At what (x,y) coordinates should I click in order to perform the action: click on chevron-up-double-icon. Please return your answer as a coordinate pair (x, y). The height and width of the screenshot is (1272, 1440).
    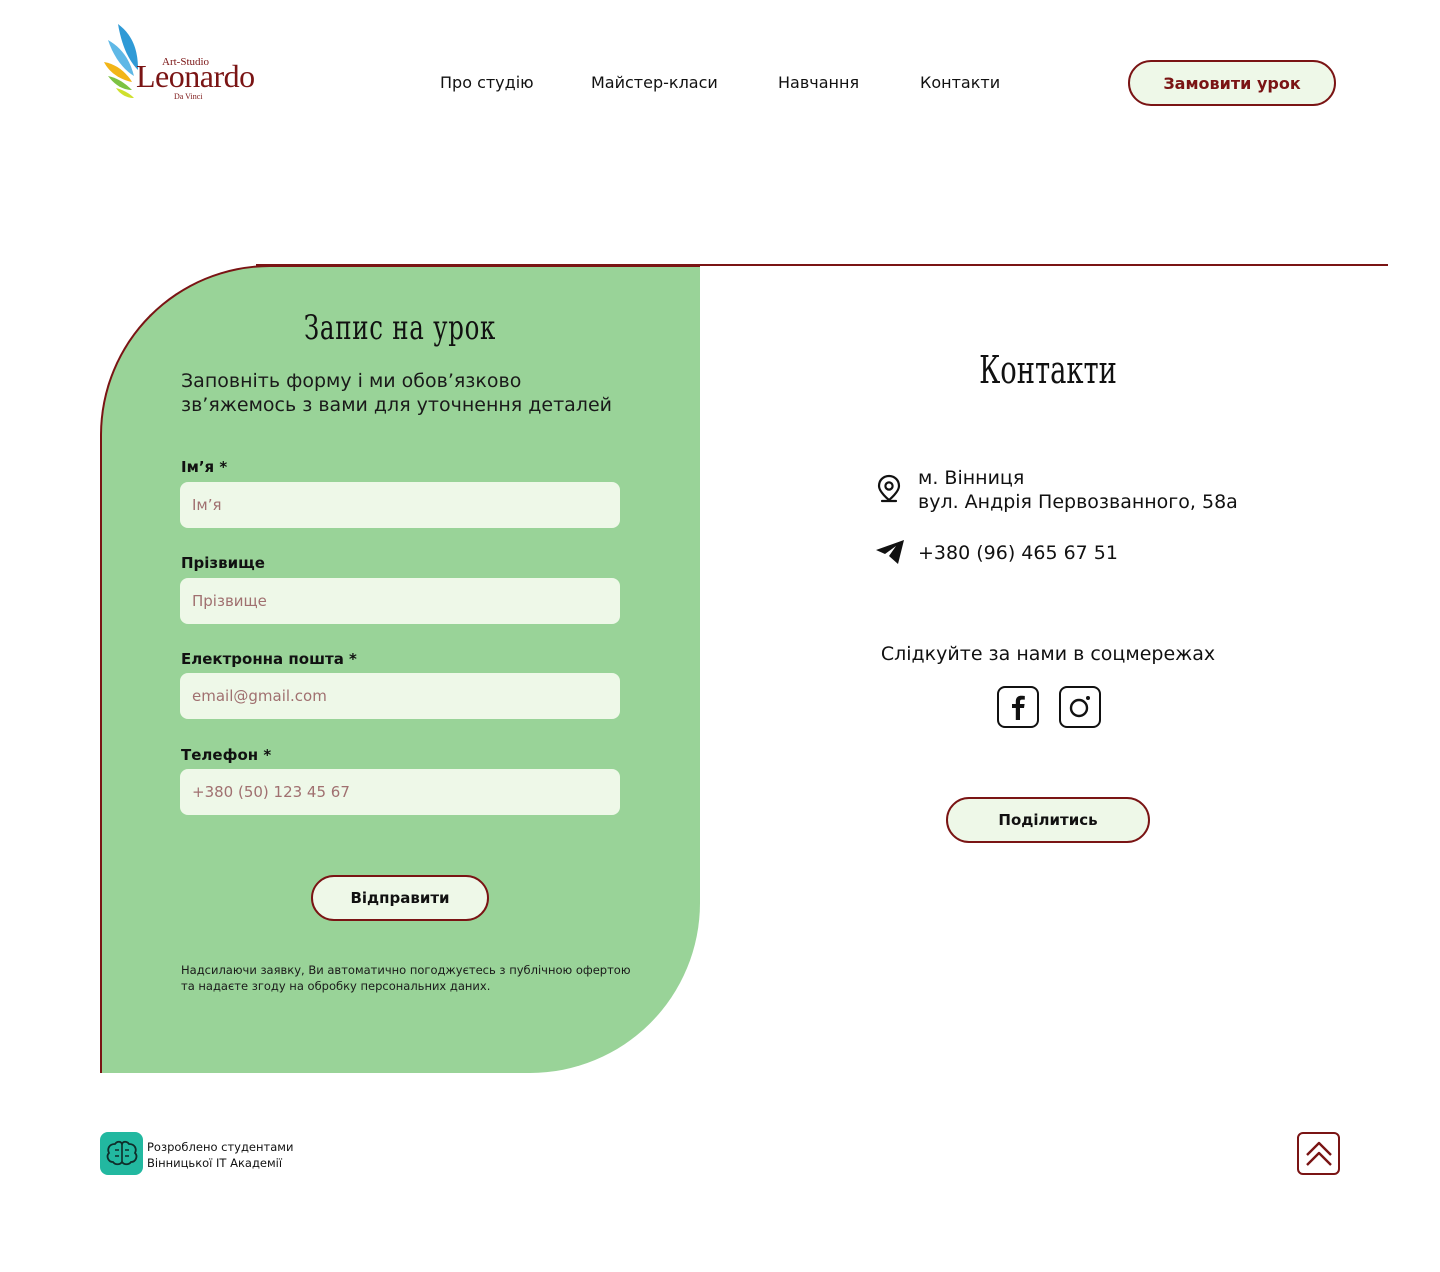
    Looking at the image, I should click on (1318, 1153).